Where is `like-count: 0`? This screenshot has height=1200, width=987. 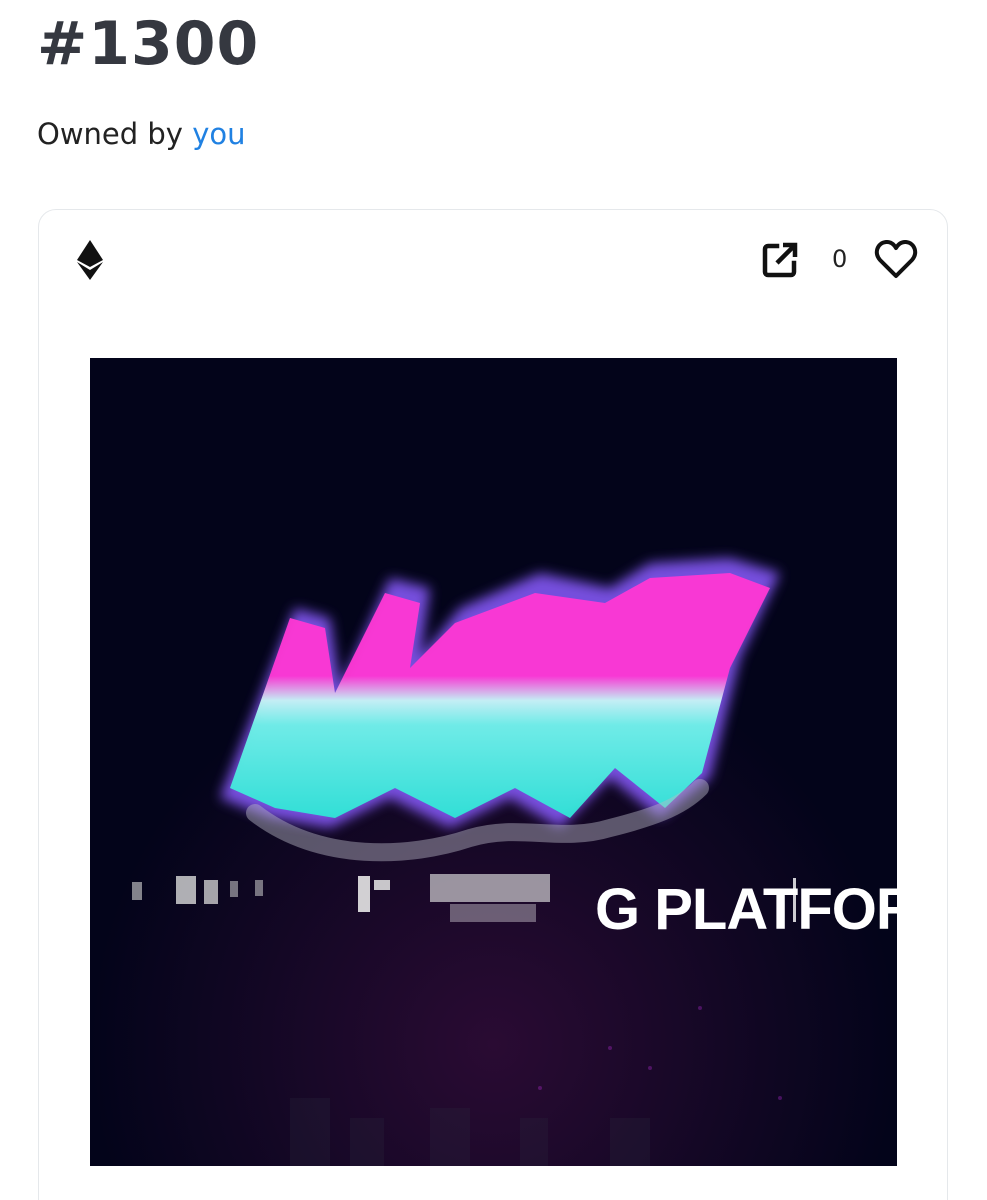
like-count: 0 is located at coordinates (840, 259).